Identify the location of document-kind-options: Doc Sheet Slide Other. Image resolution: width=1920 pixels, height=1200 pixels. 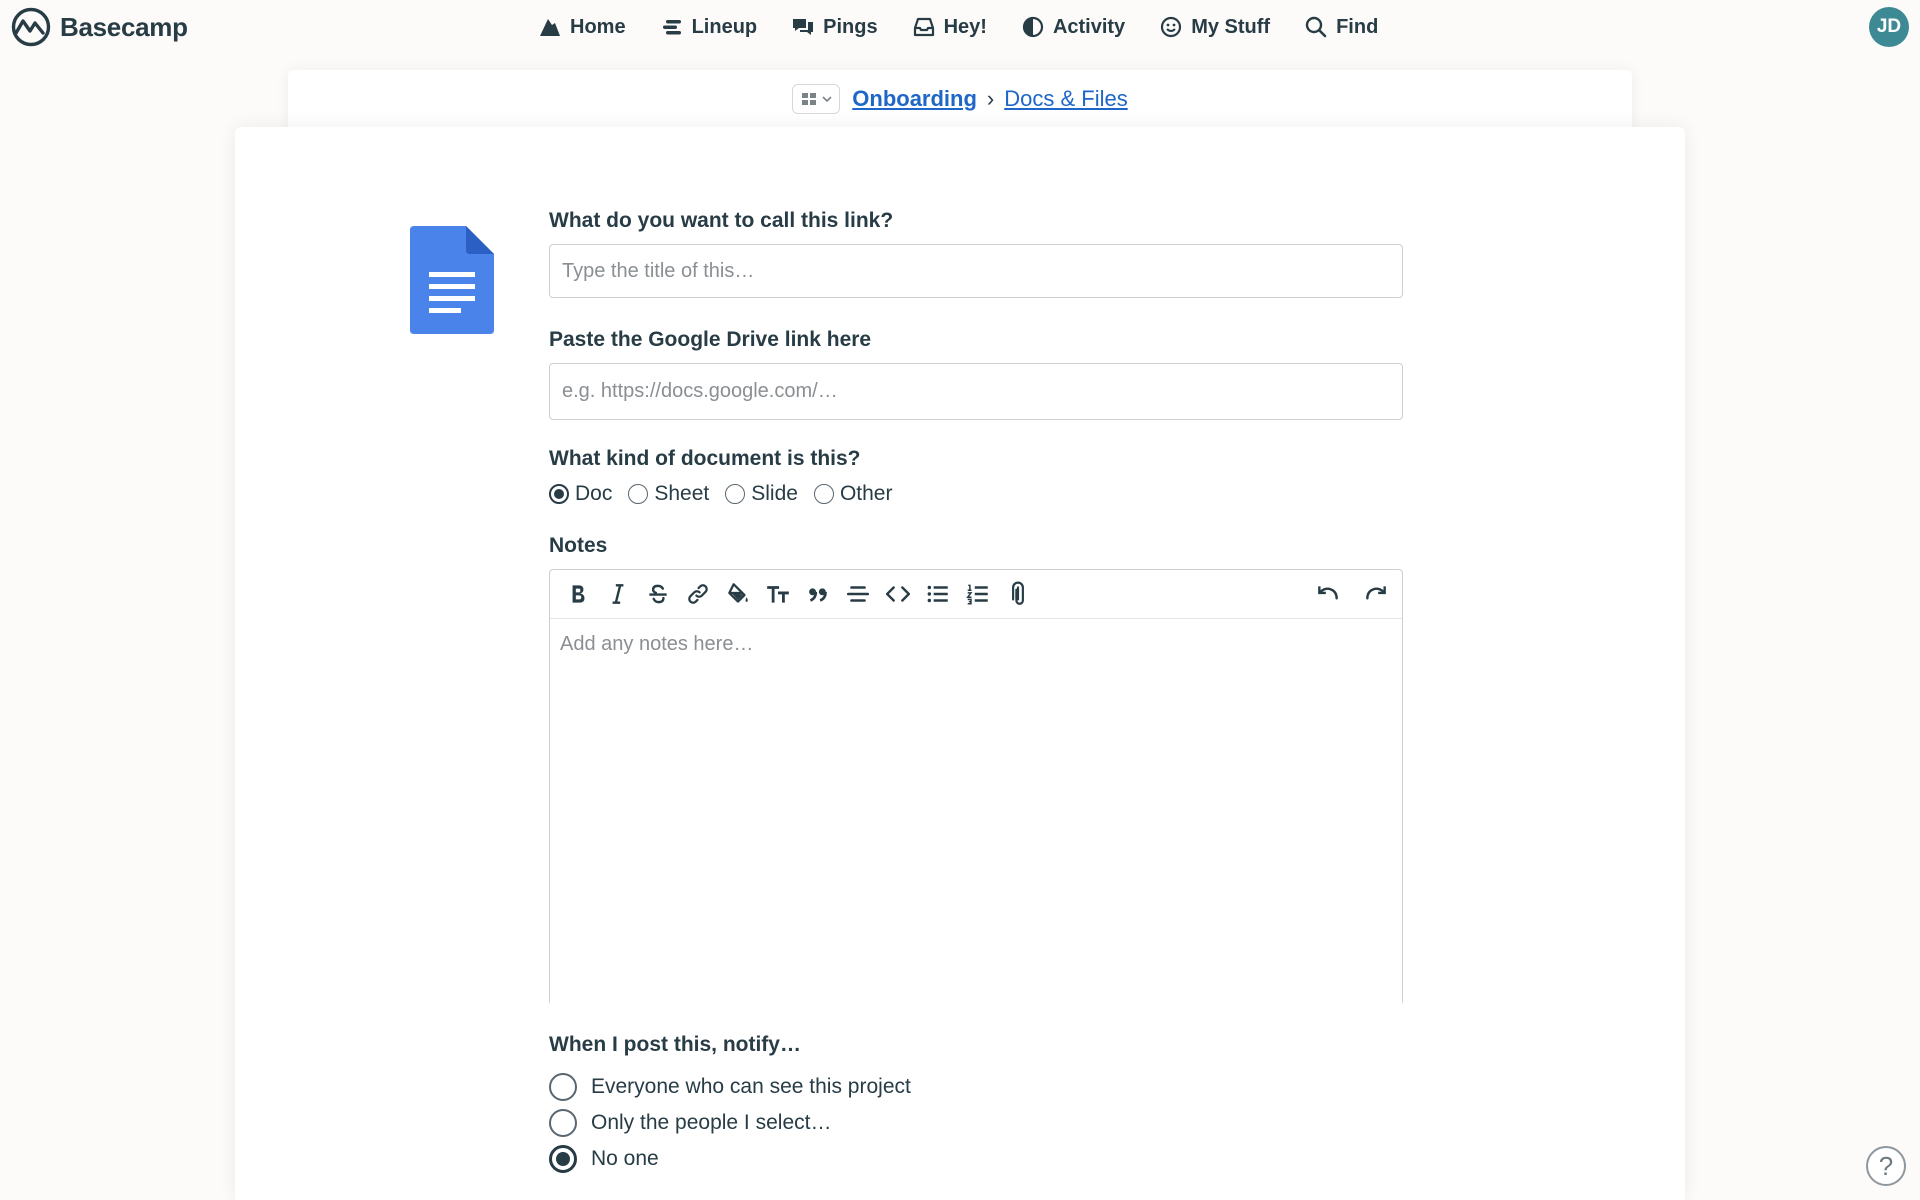
(976, 494).